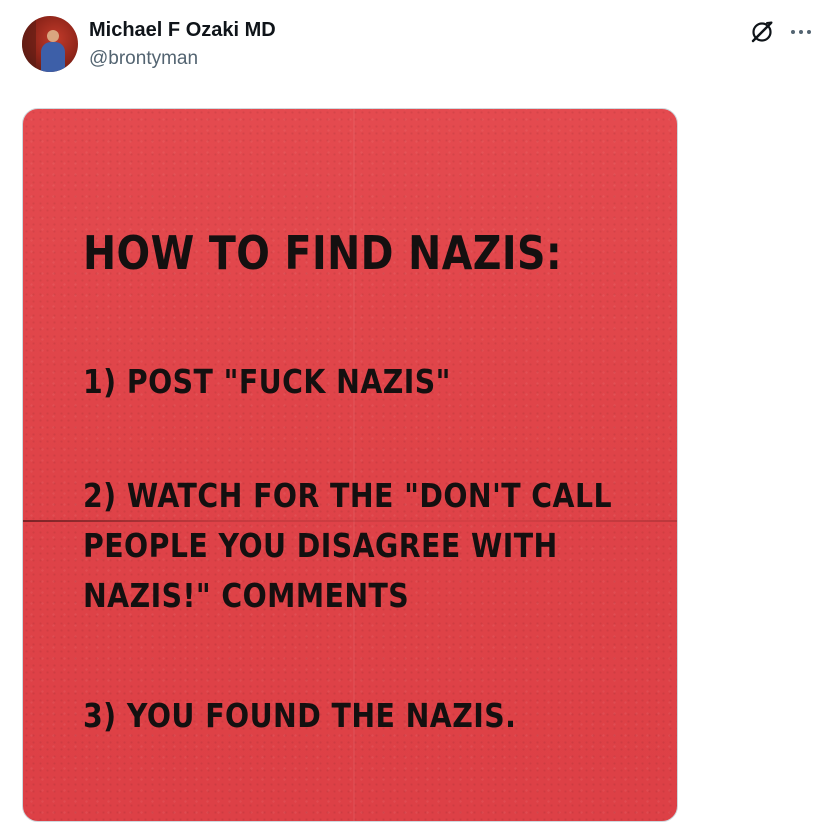  I want to click on avatar-figure-body, so click(53, 57).